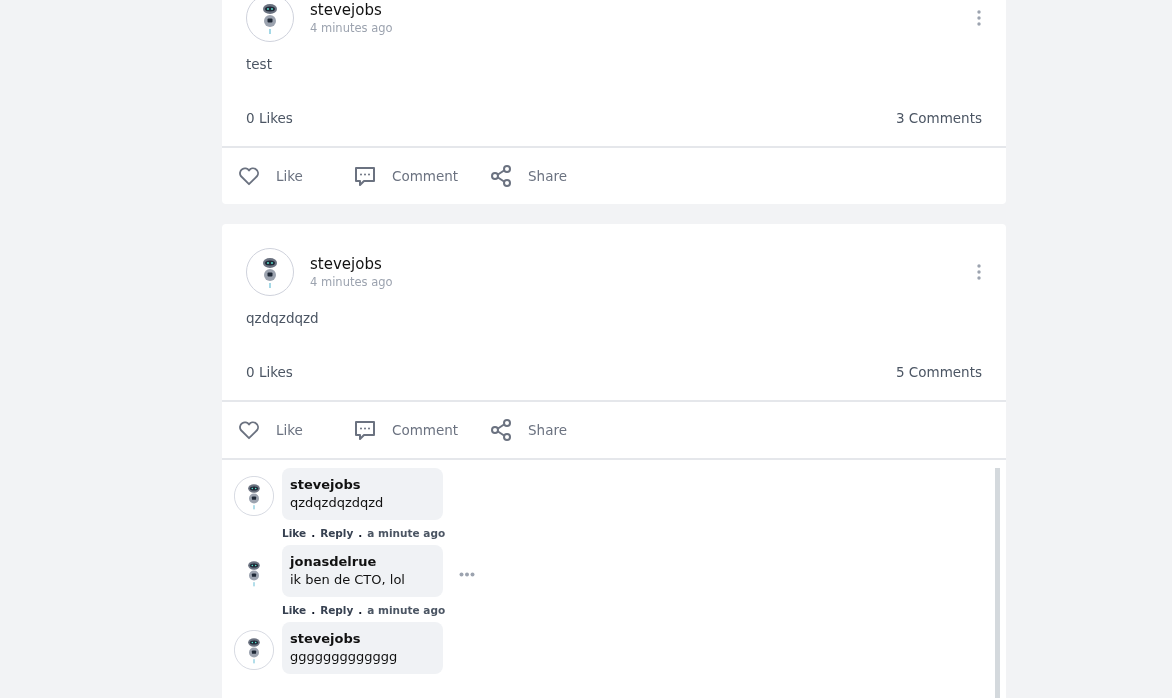 Image resolution: width=1172 pixels, height=698 pixels. I want to click on comment-text: qzdqzdqzdqzd, so click(337, 502).